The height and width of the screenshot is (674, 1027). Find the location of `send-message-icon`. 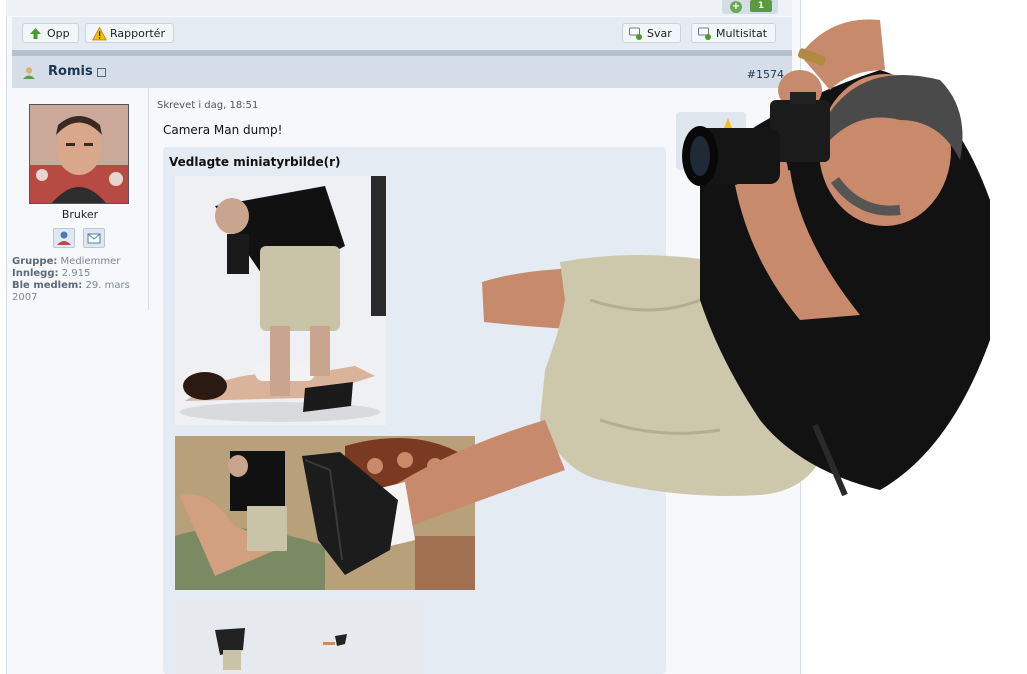

send-message-icon is located at coordinates (94, 238).